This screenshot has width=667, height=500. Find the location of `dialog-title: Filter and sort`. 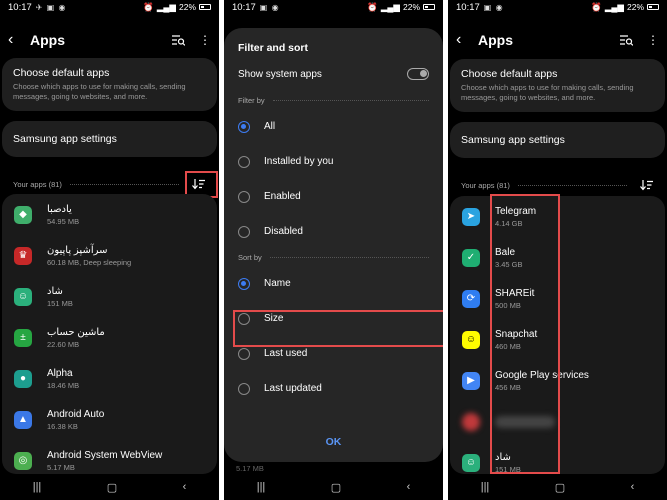

dialog-title: Filter and sort is located at coordinates (273, 48).